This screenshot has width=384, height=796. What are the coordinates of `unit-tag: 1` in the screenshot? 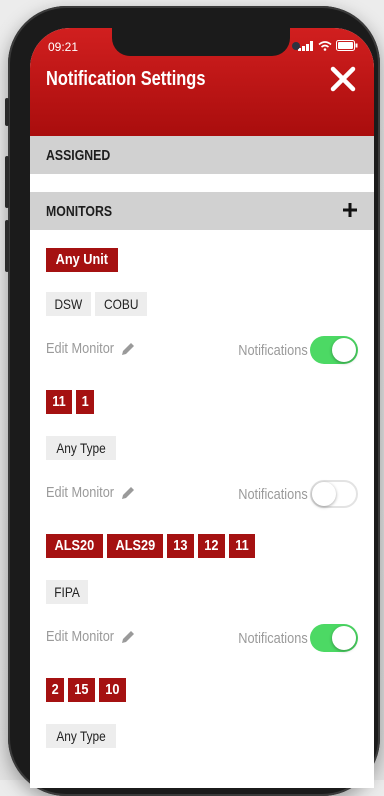 It's located at (85, 402).